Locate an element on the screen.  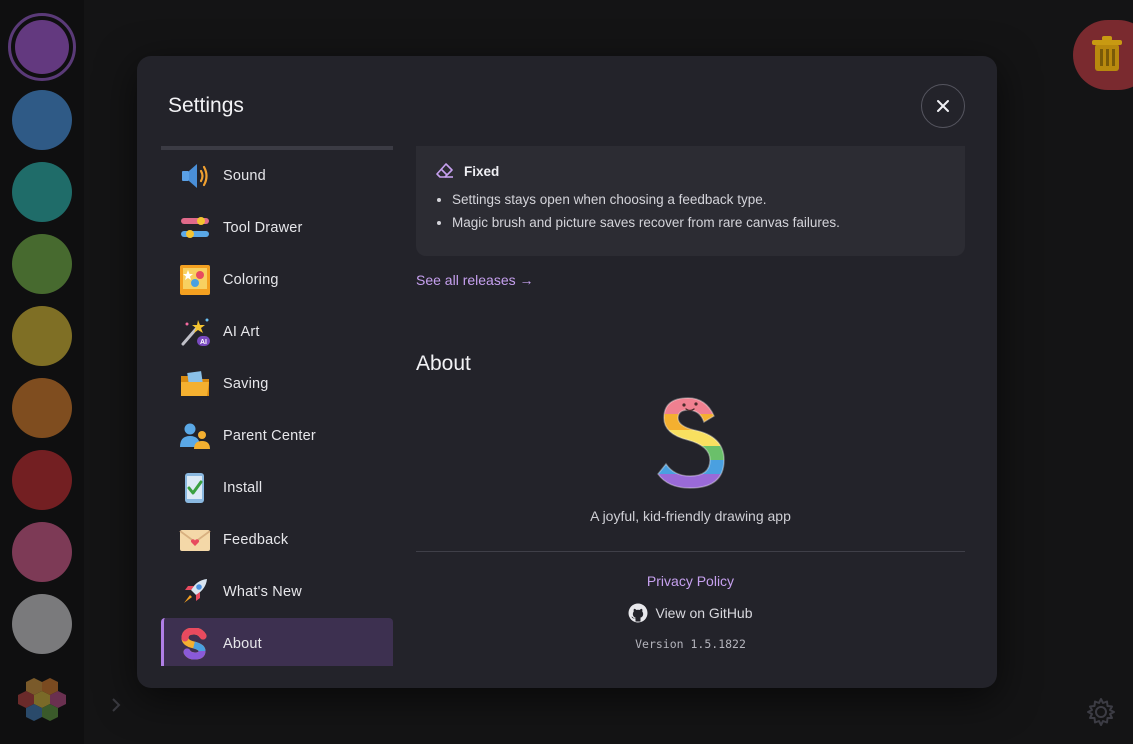
color-swatch-blue is located at coordinates (42, 120).